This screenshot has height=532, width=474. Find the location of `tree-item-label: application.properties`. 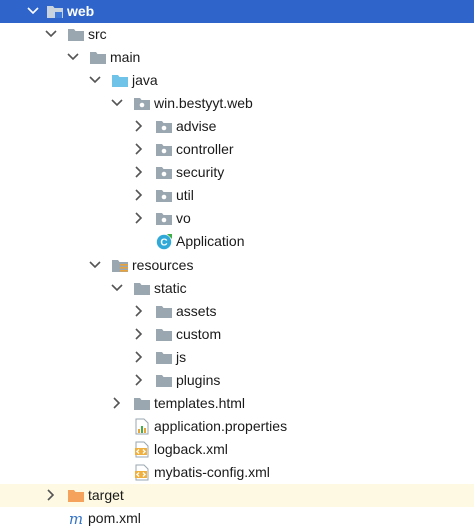

tree-item-label: application.properties is located at coordinates (221, 426).